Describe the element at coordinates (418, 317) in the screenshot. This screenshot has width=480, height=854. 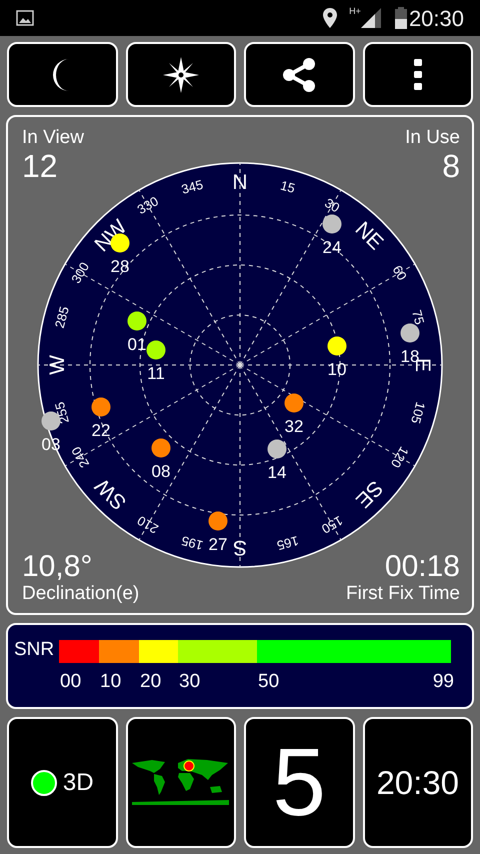
I see `degree-label: 75` at that location.